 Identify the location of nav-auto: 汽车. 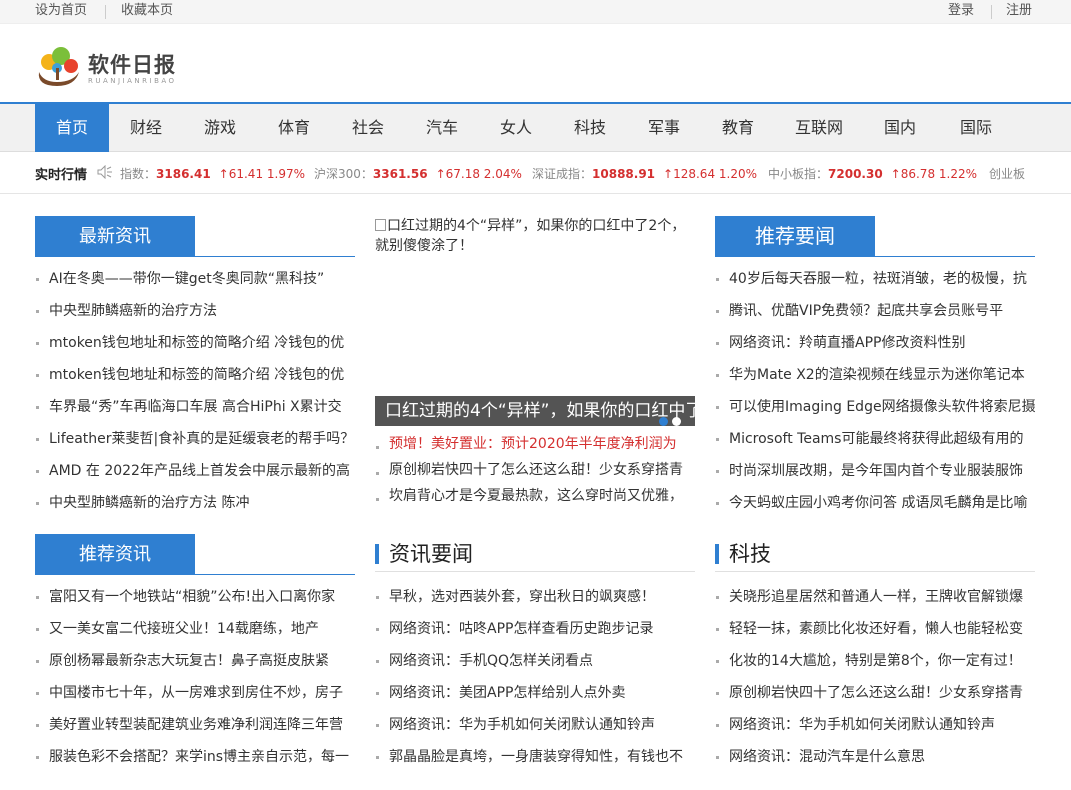
(442, 128).